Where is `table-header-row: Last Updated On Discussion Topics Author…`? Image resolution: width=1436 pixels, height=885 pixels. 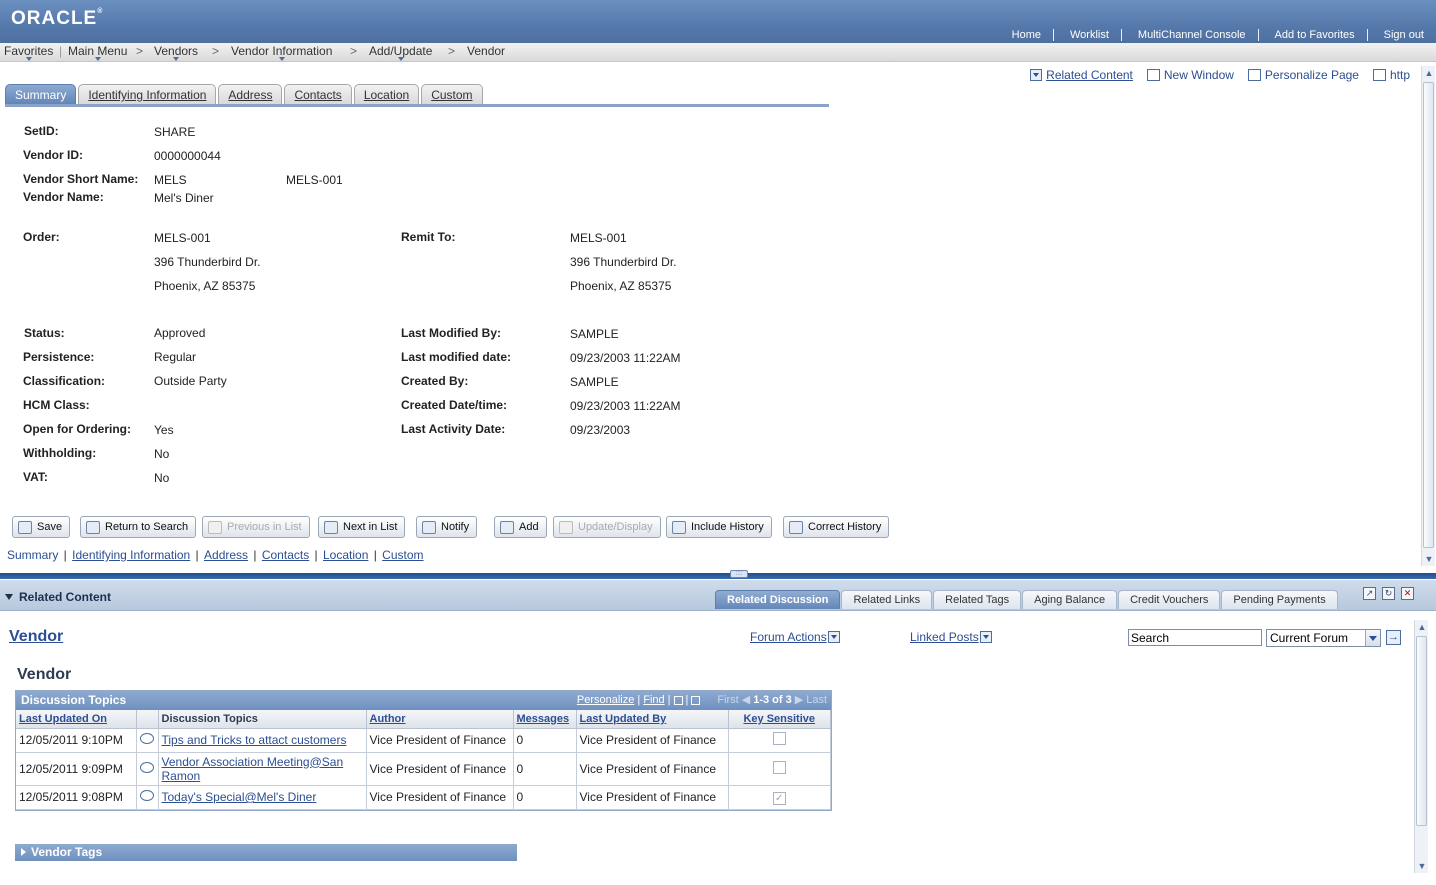 table-header-row: Last Updated On Discussion Topics Author… is located at coordinates (423, 719).